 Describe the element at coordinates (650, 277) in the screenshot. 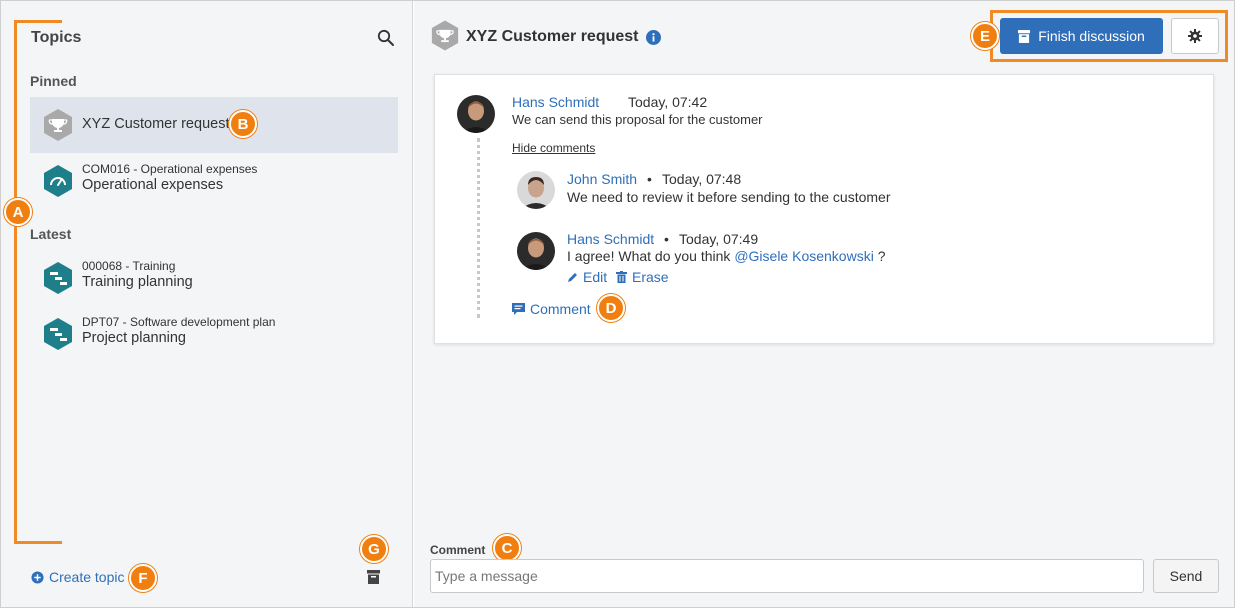

I see `erase-label: Erase` at that location.